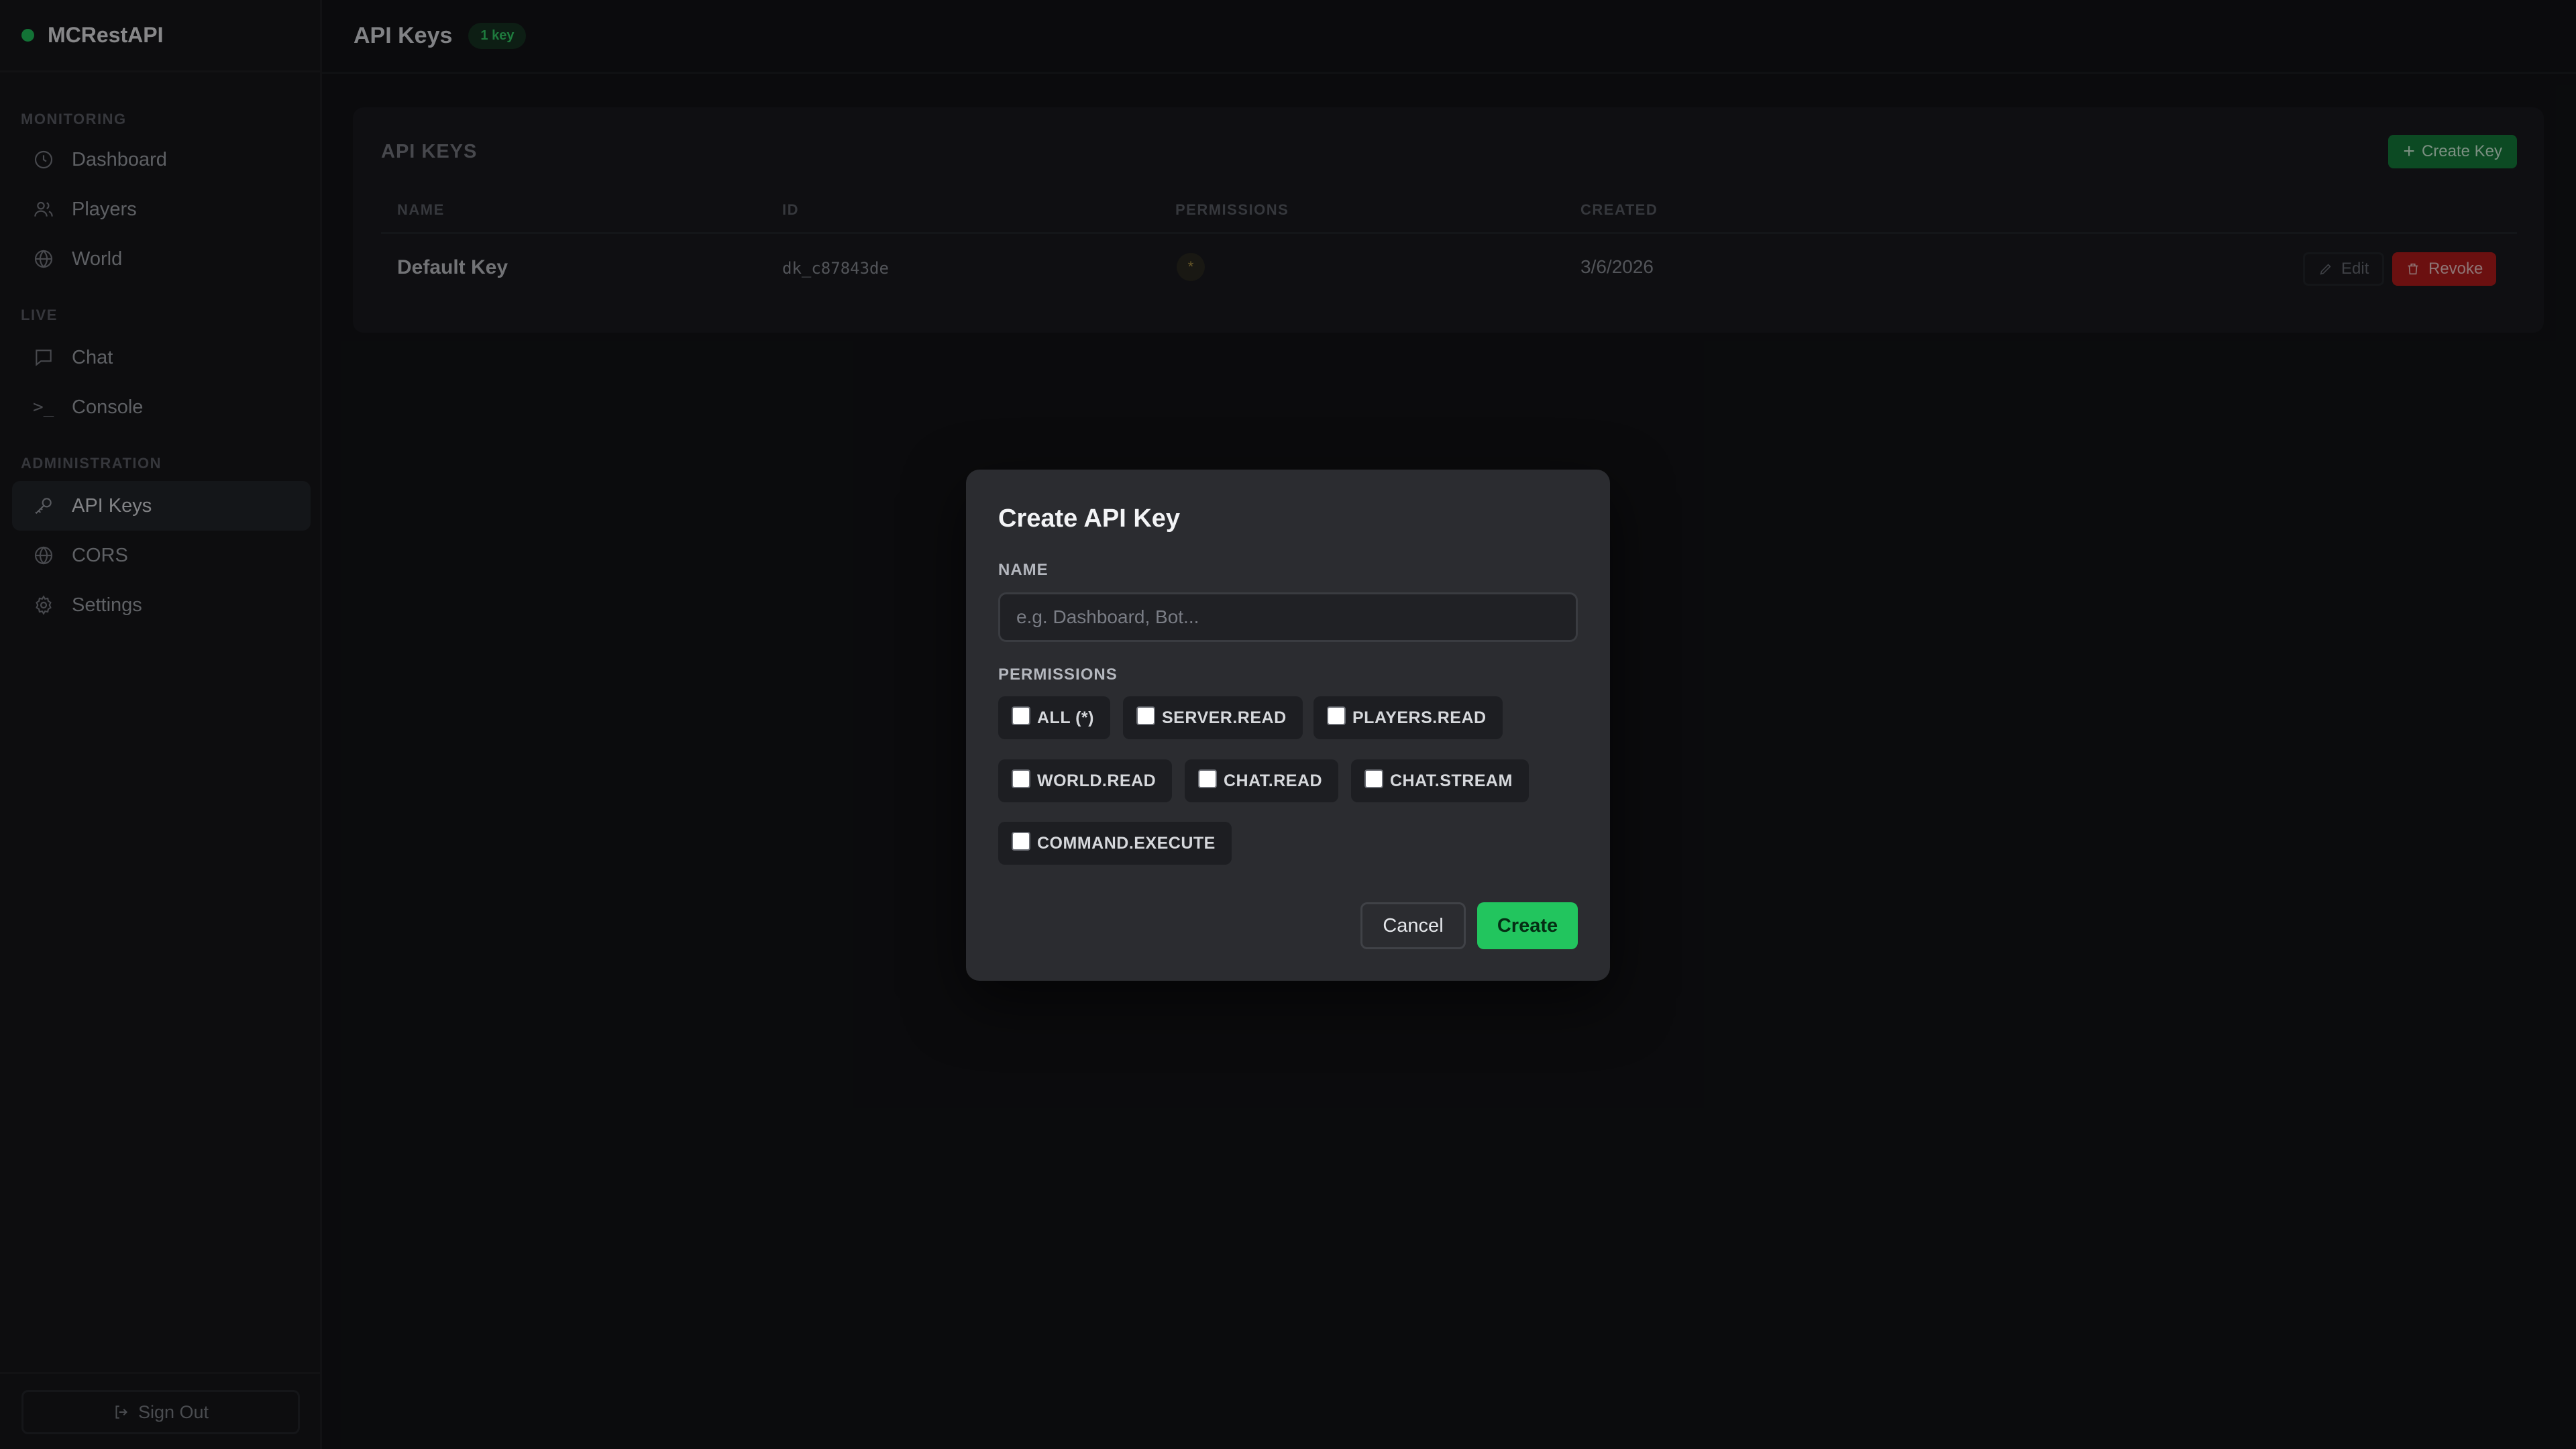 Image resolution: width=2576 pixels, height=1449 pixels. I want to click on name-label: NAME, so click(1023, 570).